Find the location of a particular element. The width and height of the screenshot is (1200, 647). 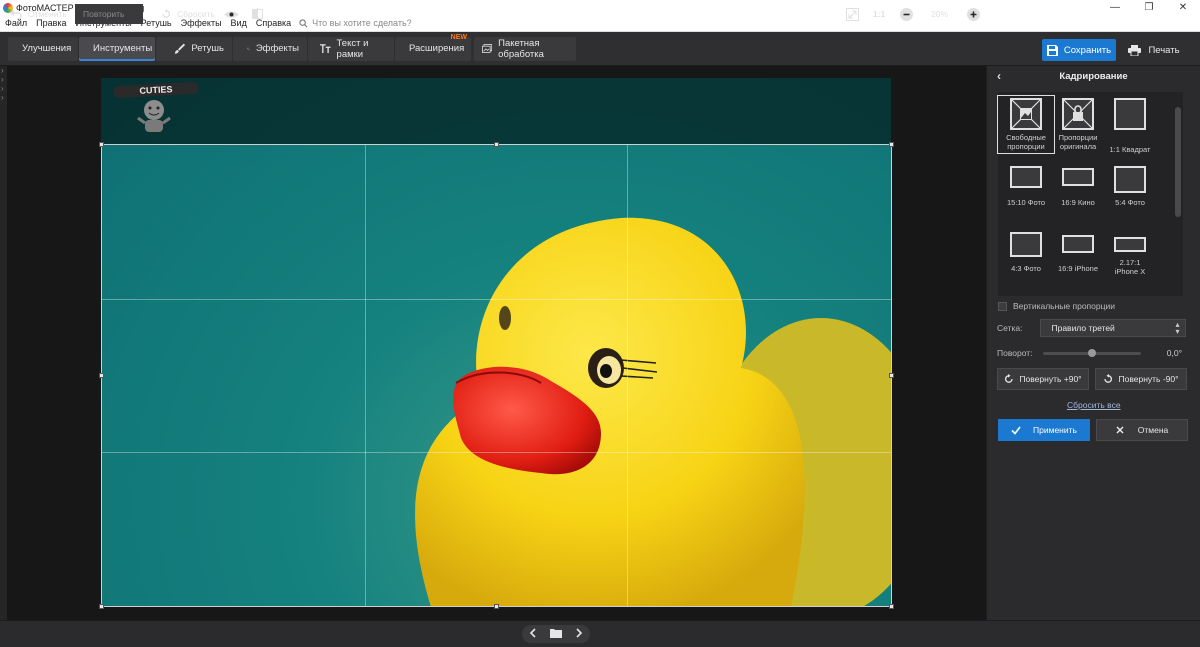

lock-ratio-icon is located at coordinates (1078, 114).